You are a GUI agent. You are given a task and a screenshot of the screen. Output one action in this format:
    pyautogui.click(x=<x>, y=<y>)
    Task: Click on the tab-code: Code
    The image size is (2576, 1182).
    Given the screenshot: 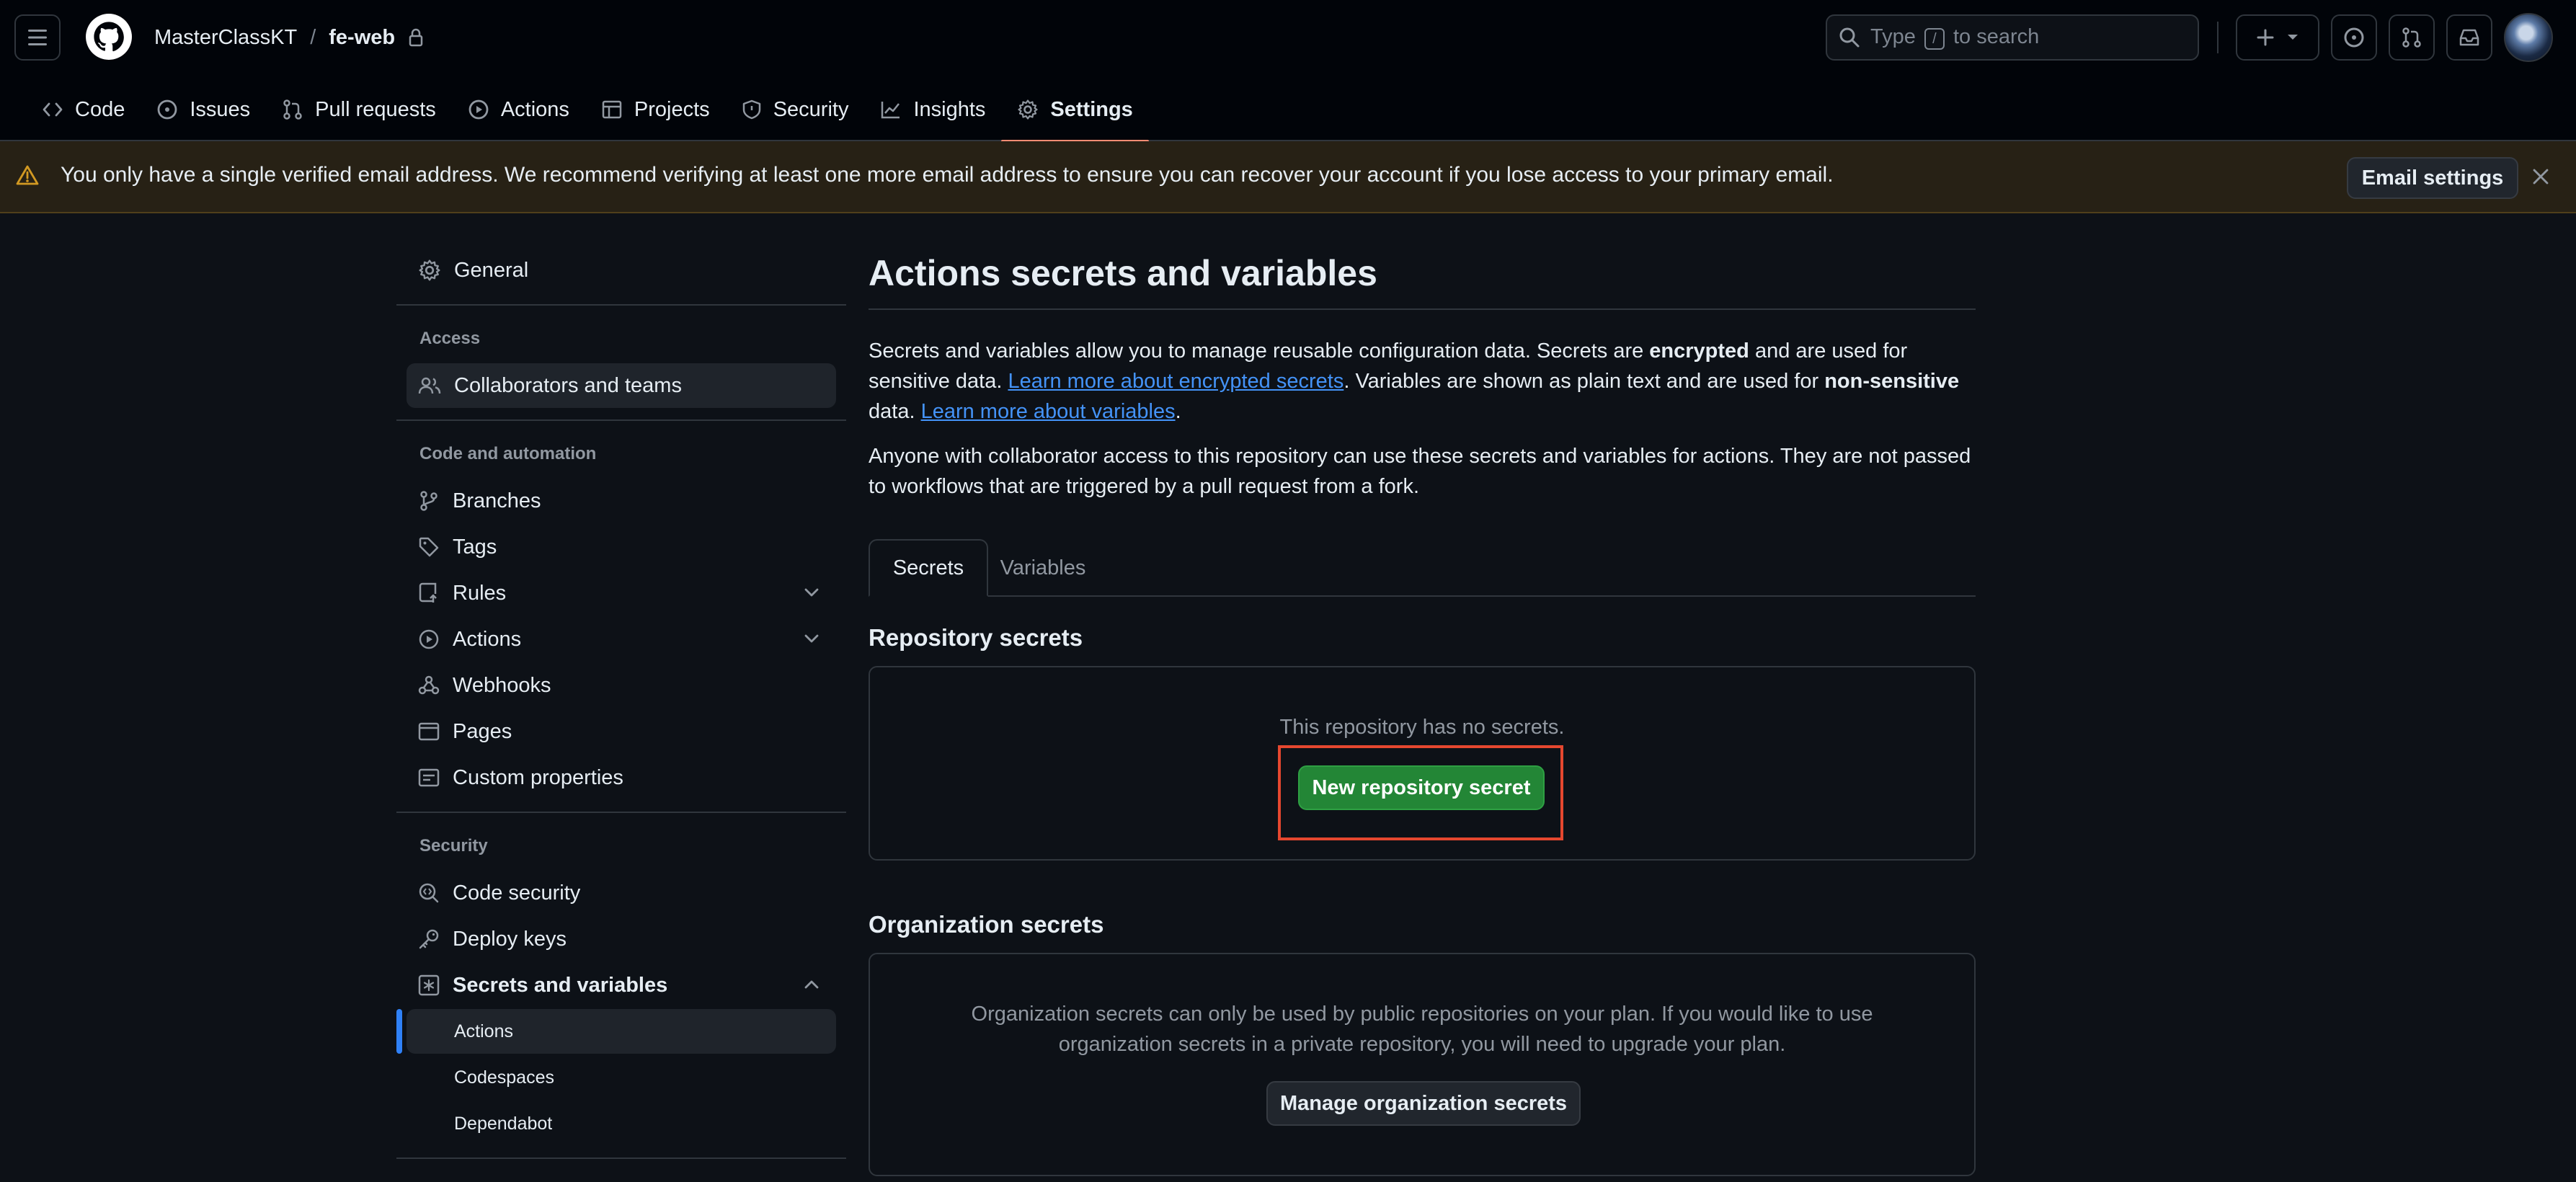 What is the action you would take?
    pyautogui.click(x=83, y=109)
    